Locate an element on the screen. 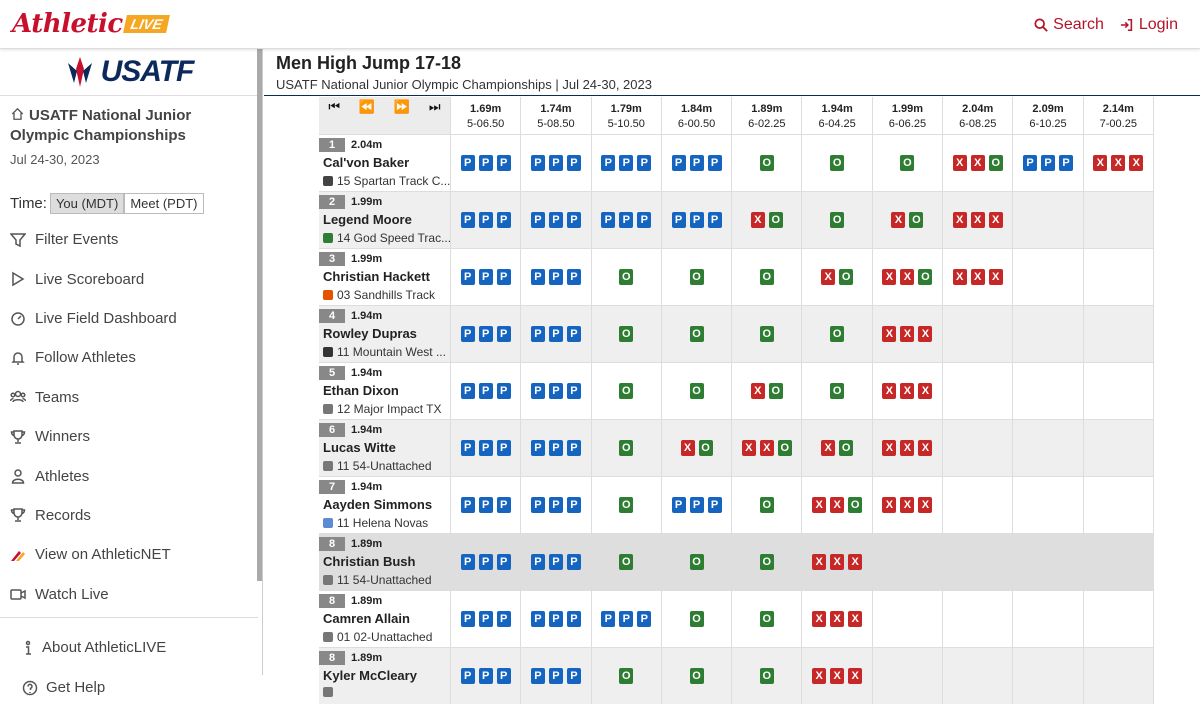 This screenshot has width=1200, height=708. best-mark: 1.94m is located at coordinates (367, 487).